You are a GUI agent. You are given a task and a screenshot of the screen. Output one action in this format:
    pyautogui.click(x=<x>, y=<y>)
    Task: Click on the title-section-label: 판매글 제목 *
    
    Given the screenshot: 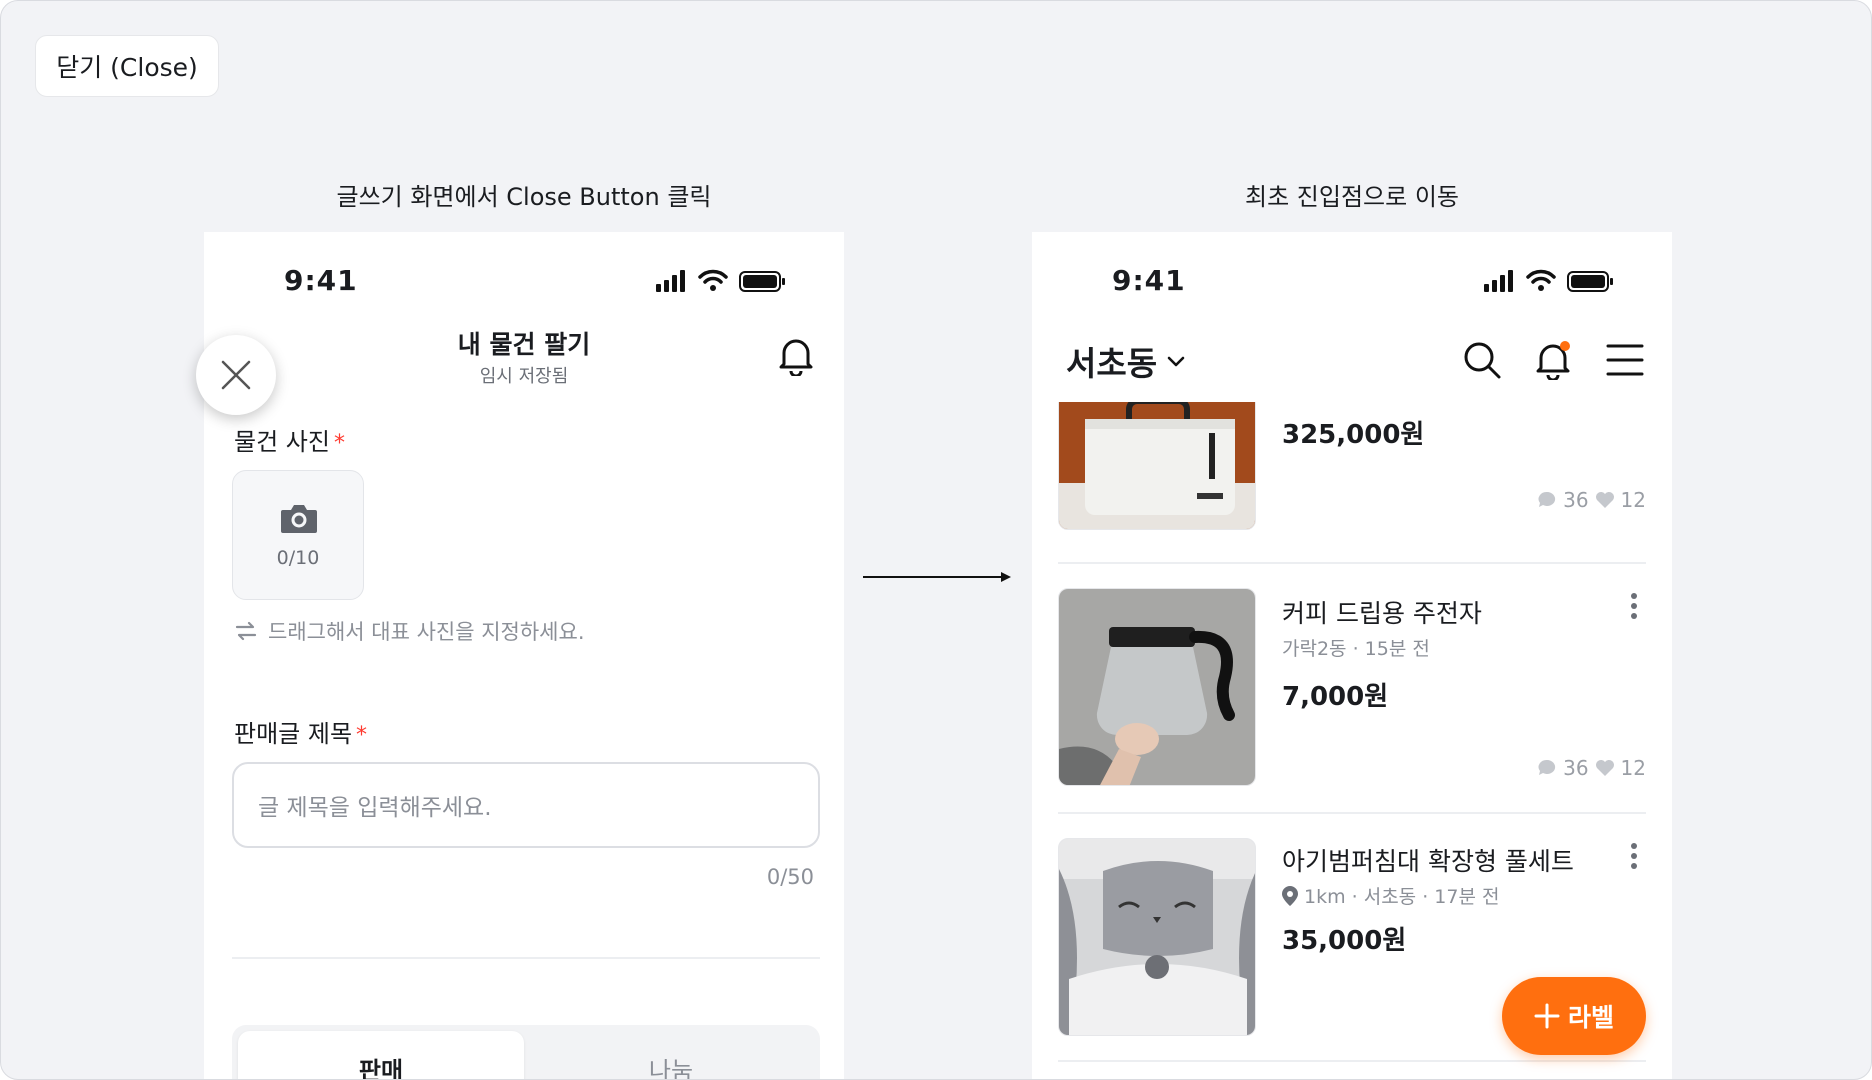 What is the action you would take?
    pyautogui.click(x=300, y=731)
    